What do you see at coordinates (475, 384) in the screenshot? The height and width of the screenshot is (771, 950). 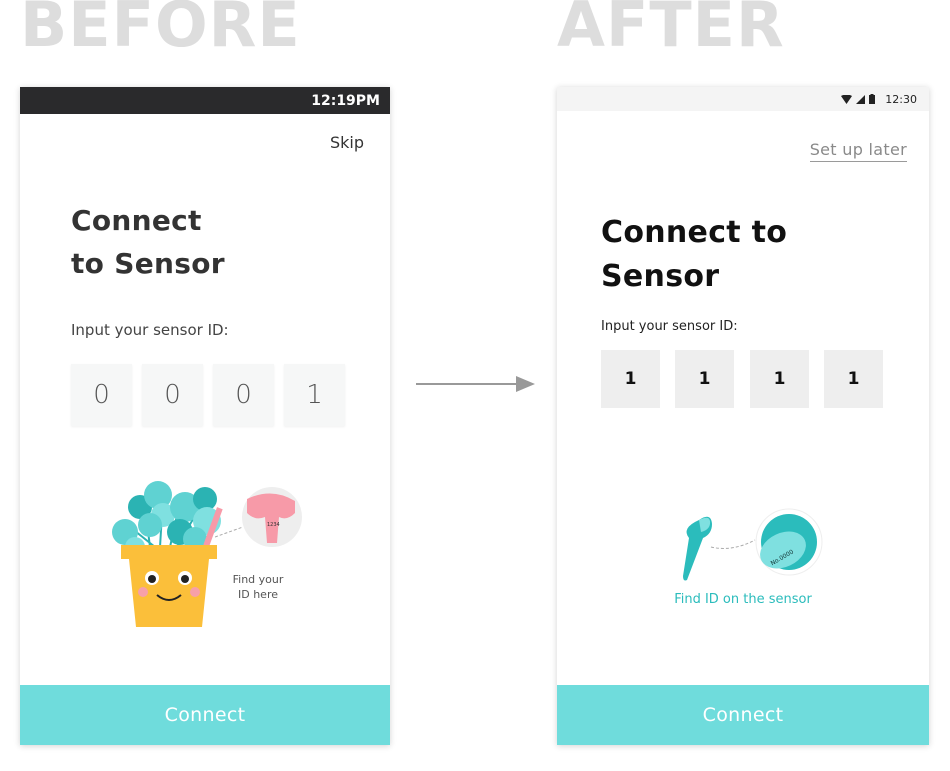 I see `arrow-right-icon` at bounding box center [475, 384].